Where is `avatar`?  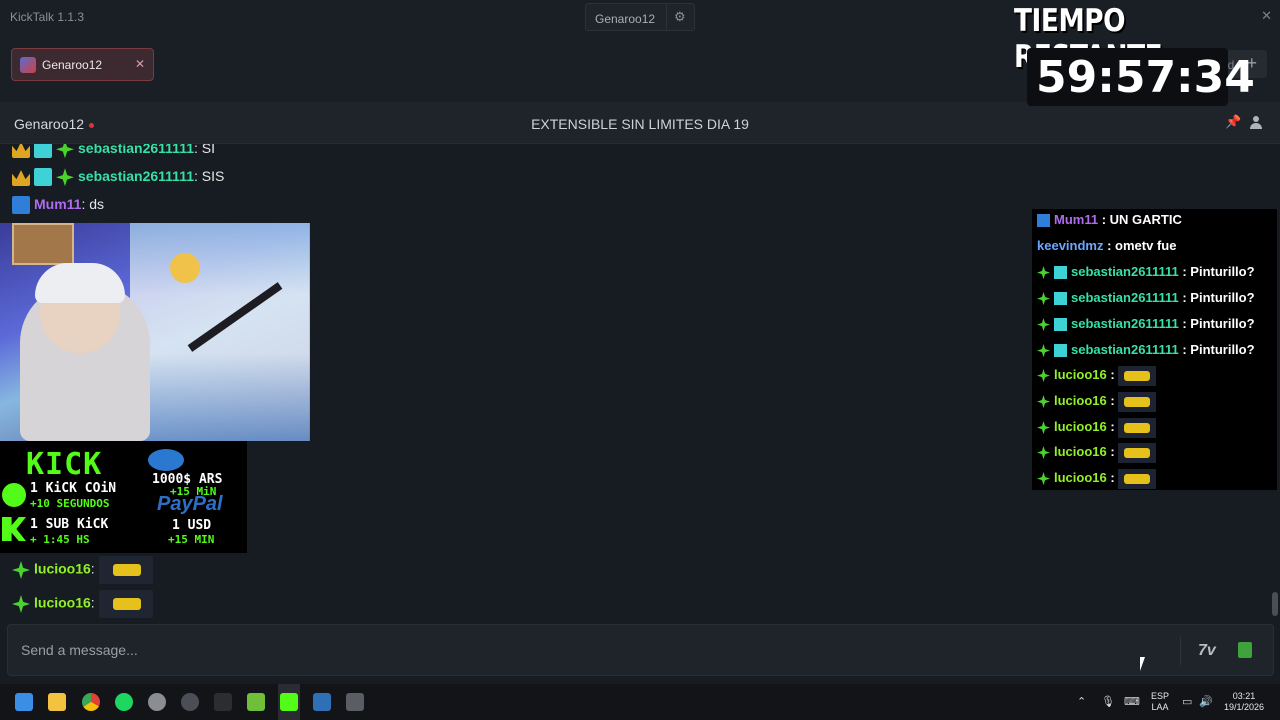
avatar is located at coordinates (28, 65).